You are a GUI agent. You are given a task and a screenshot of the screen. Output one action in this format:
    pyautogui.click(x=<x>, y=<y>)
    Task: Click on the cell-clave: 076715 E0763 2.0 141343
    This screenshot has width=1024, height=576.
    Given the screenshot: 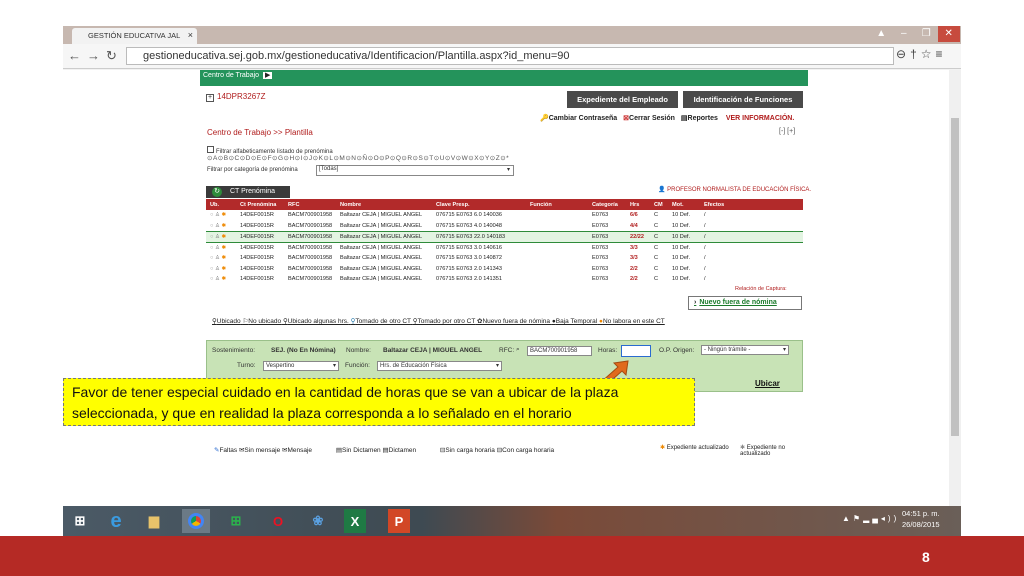 What is the action you would take?
    pyautogui.click(x=469, y=268)
    